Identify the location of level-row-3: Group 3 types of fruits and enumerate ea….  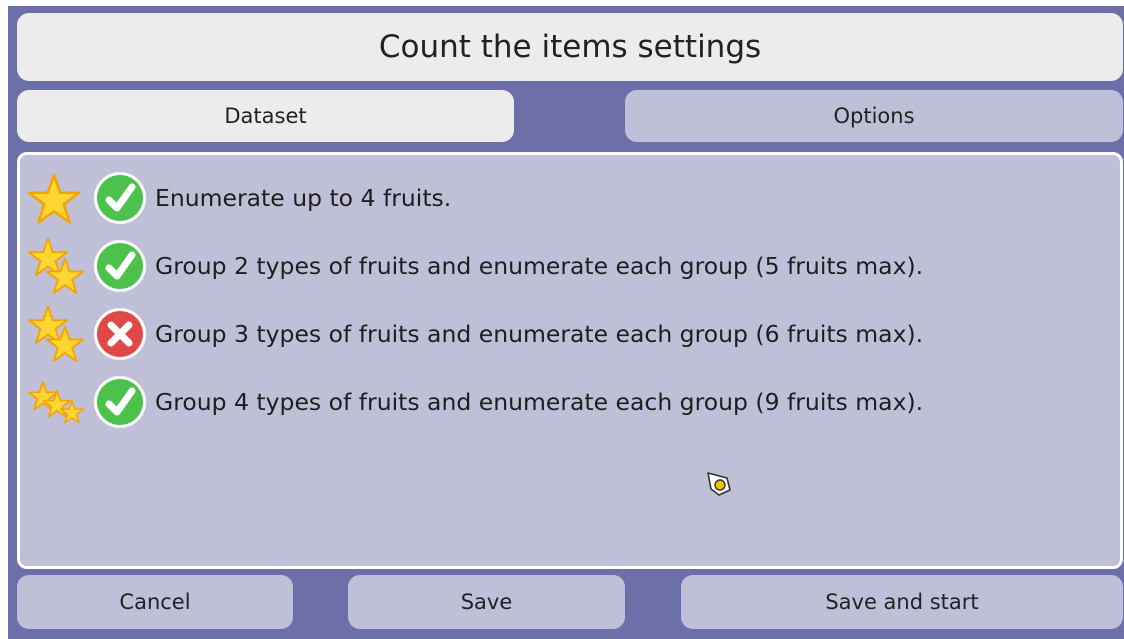
(558, 334).